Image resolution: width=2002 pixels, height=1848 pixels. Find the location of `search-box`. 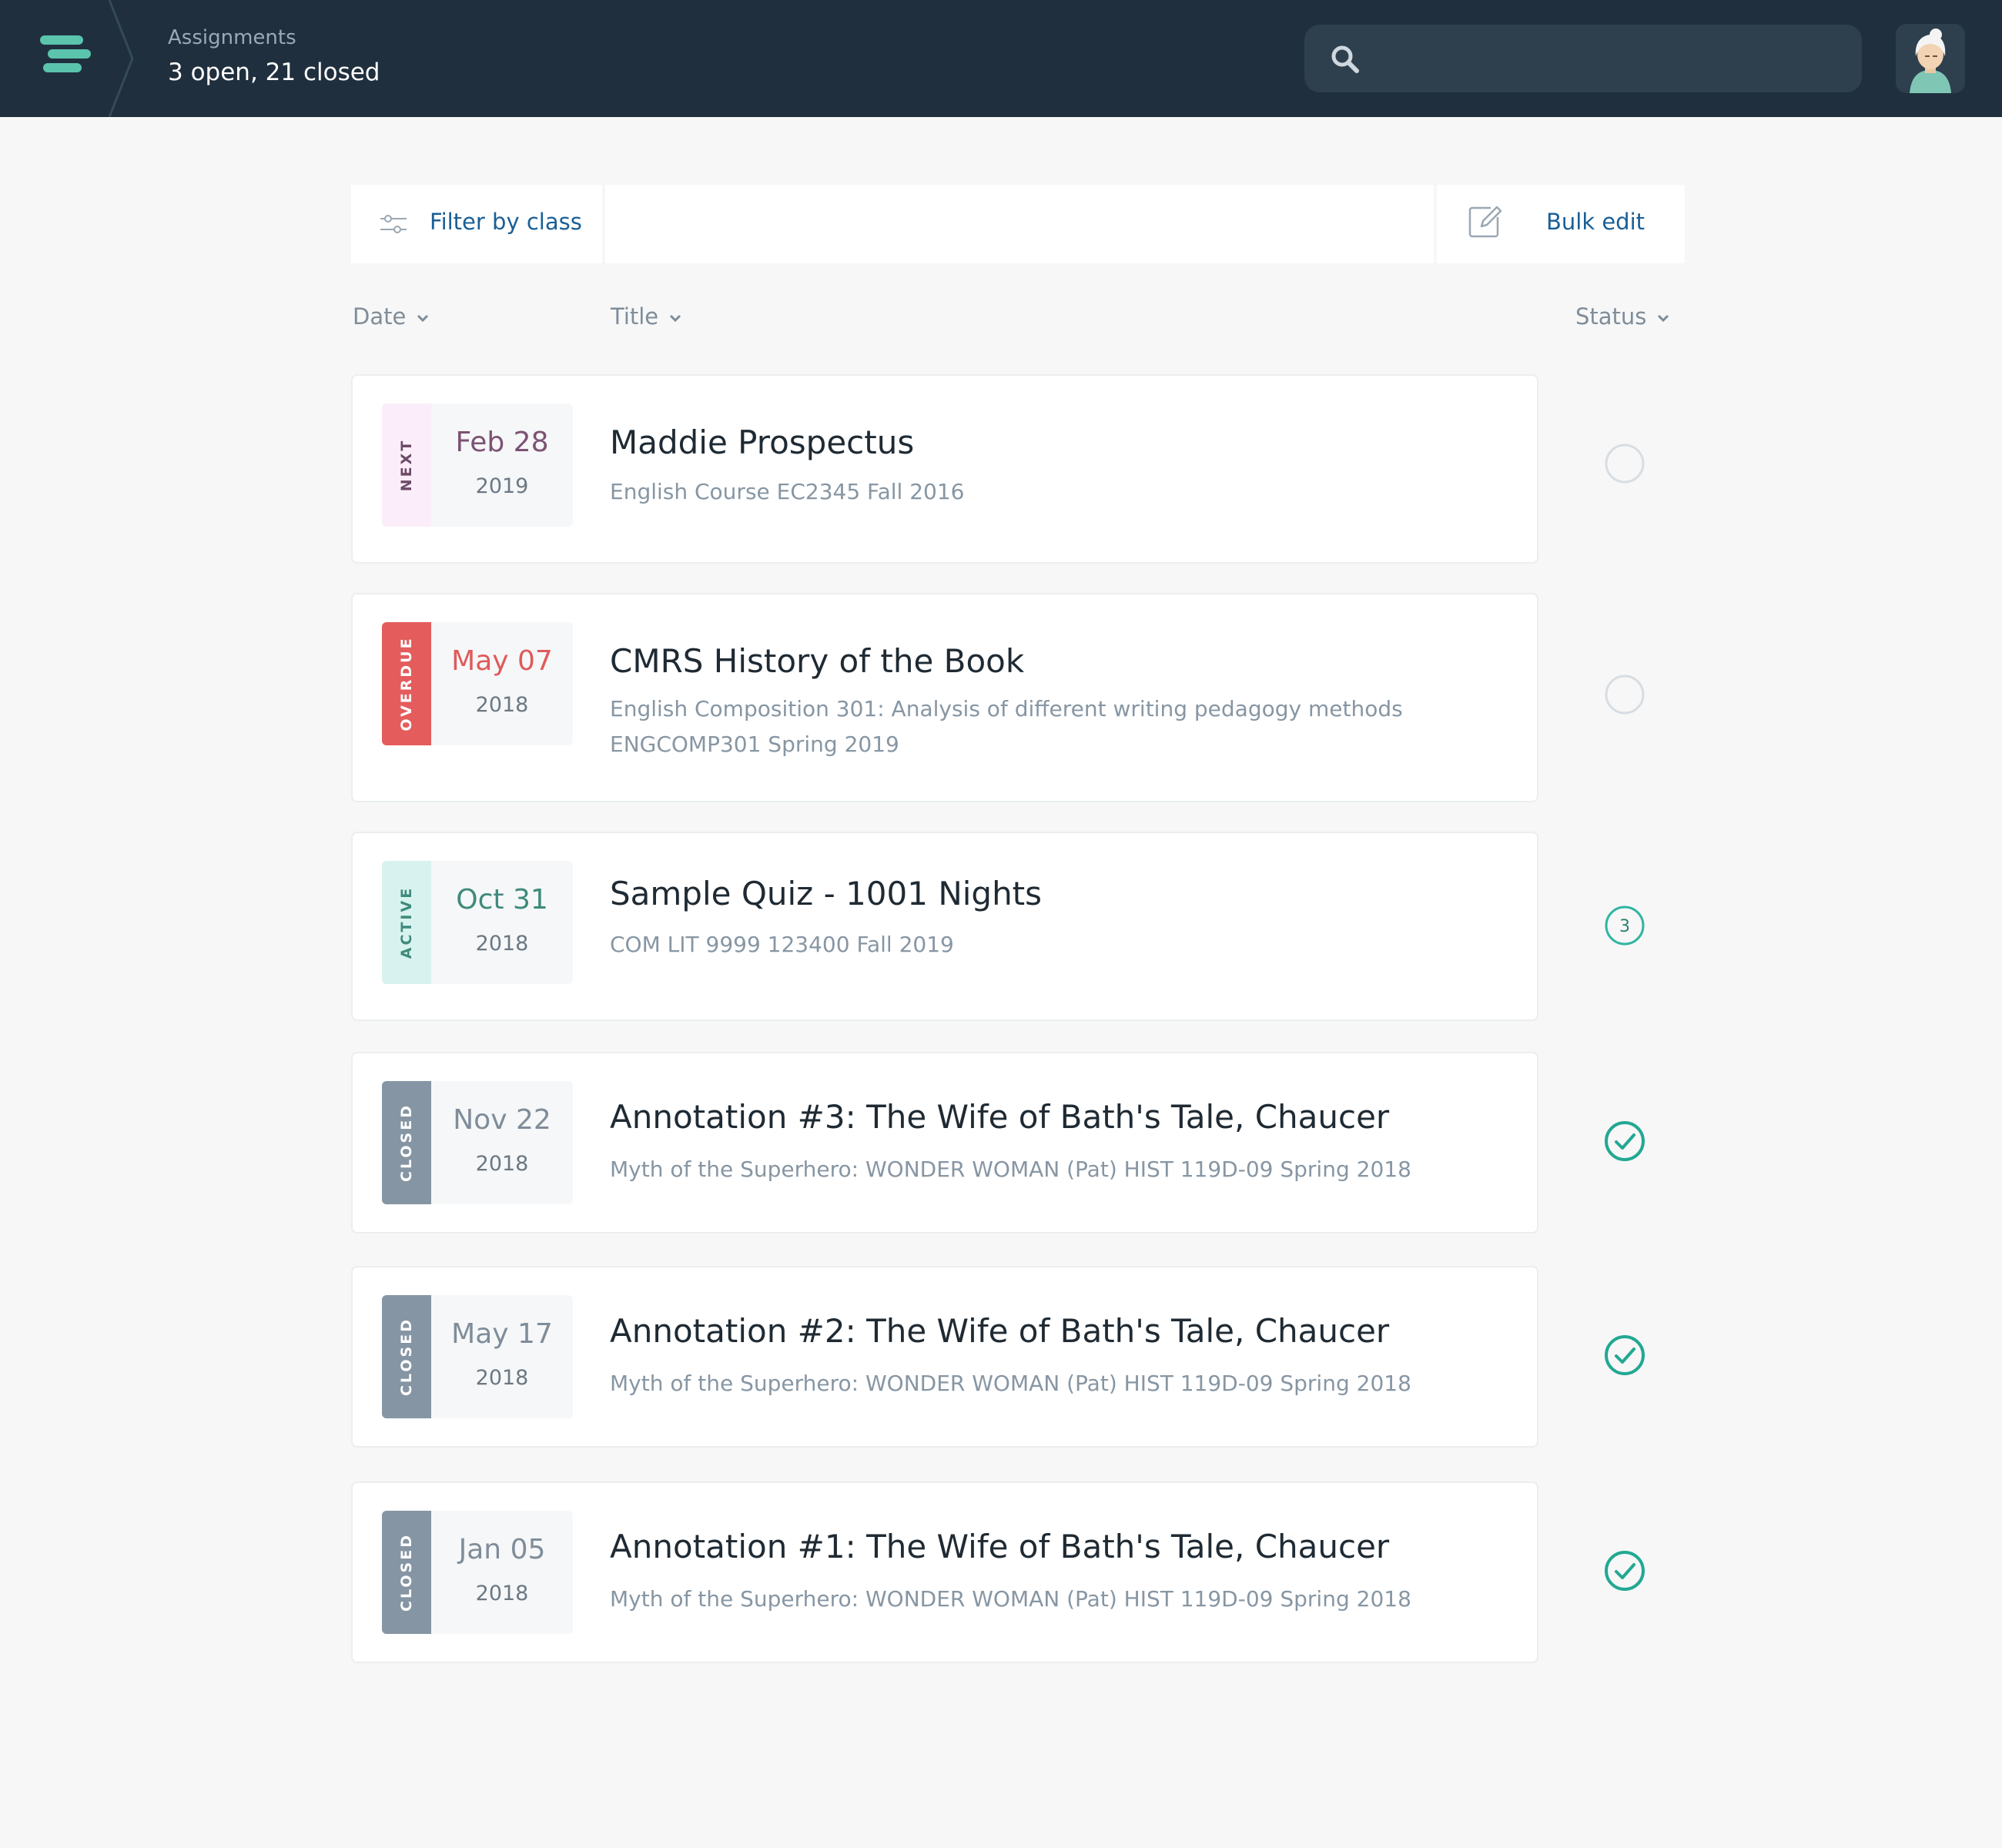

search-box is located at coordinates (1583, 59).